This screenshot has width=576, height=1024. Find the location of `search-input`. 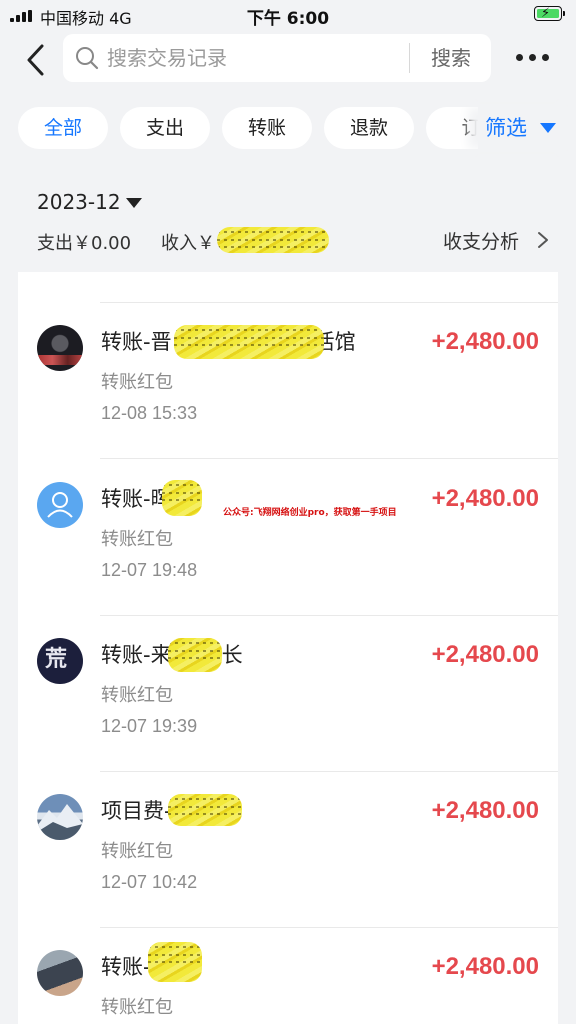

search-input is located at coordinates (257, 58).